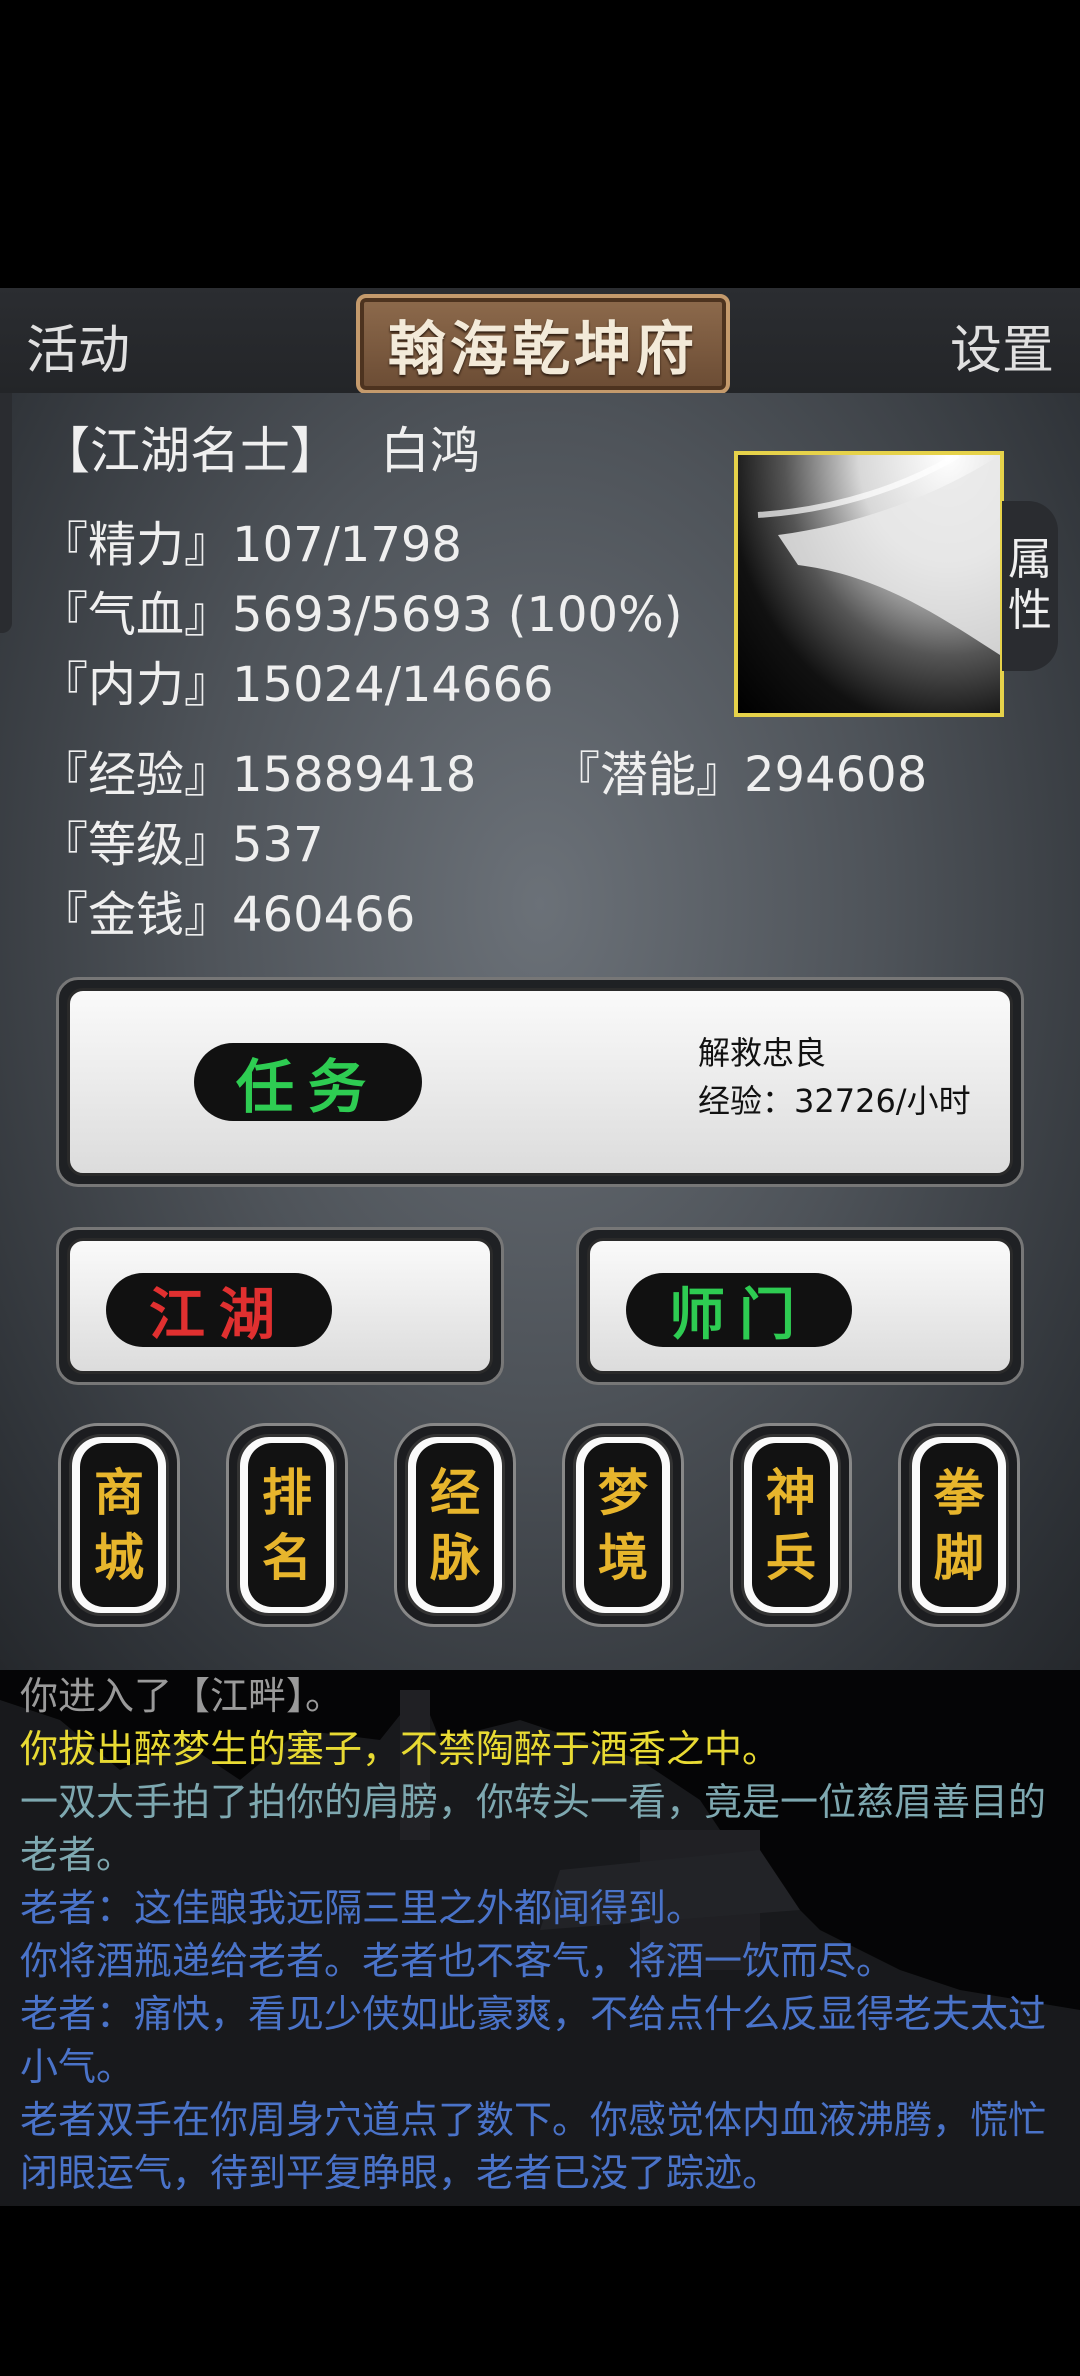 Image resolution: width=1080 pixels, height=2376 pixels. Describe the element at coordinates (739, 1310) in the screenshot. I see `shimen-label: 师门` at that location.